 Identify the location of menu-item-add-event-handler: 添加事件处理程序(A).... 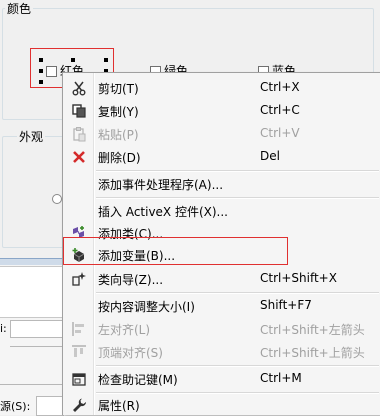
(221, 183).